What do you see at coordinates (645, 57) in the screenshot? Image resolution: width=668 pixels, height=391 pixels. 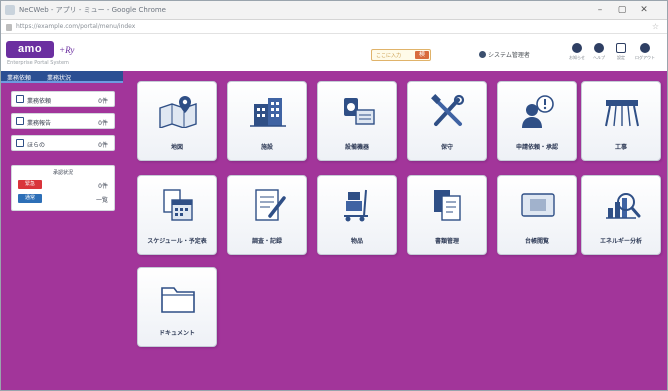 I see `header-icon-label: ログアウト` at bounding box center [645, 57].